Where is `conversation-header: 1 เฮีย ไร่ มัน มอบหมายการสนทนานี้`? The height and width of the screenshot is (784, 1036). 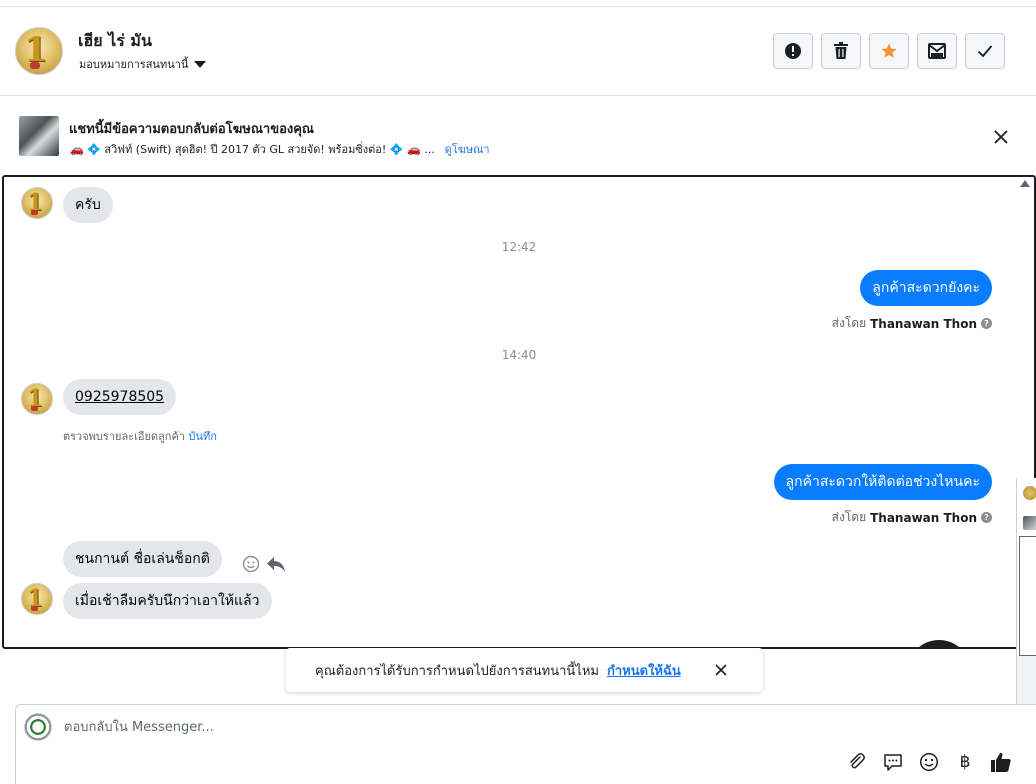
conversation-header: 1 เฮีย ไร่ มัน มอบหมายการสนทนานี้ is located at coordinates (518, 51).